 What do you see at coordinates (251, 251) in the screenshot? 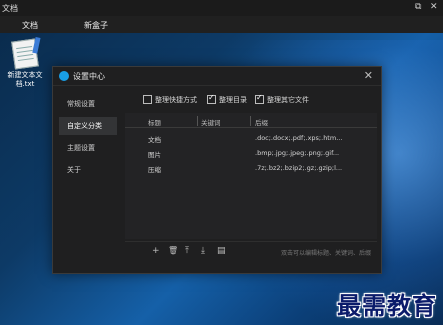
I see `table-toolbar: + 🗑 ⤒ ⤓ ▤ 双击可以编辑标题、关键词、后缀` at bounding box center [251, 251].